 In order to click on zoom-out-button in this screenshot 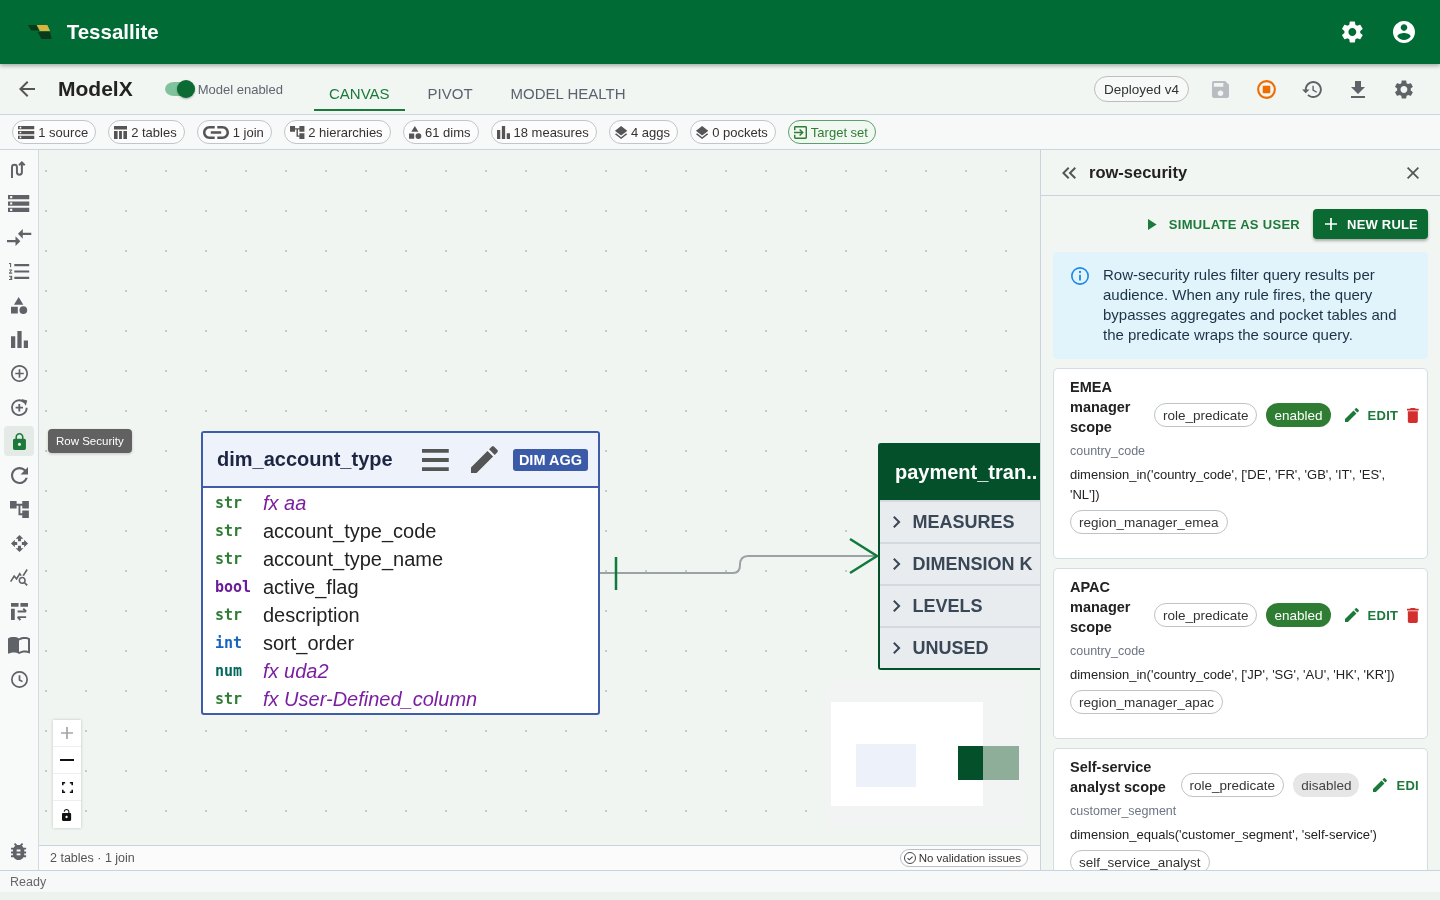, I will do `click(67, 760)`.